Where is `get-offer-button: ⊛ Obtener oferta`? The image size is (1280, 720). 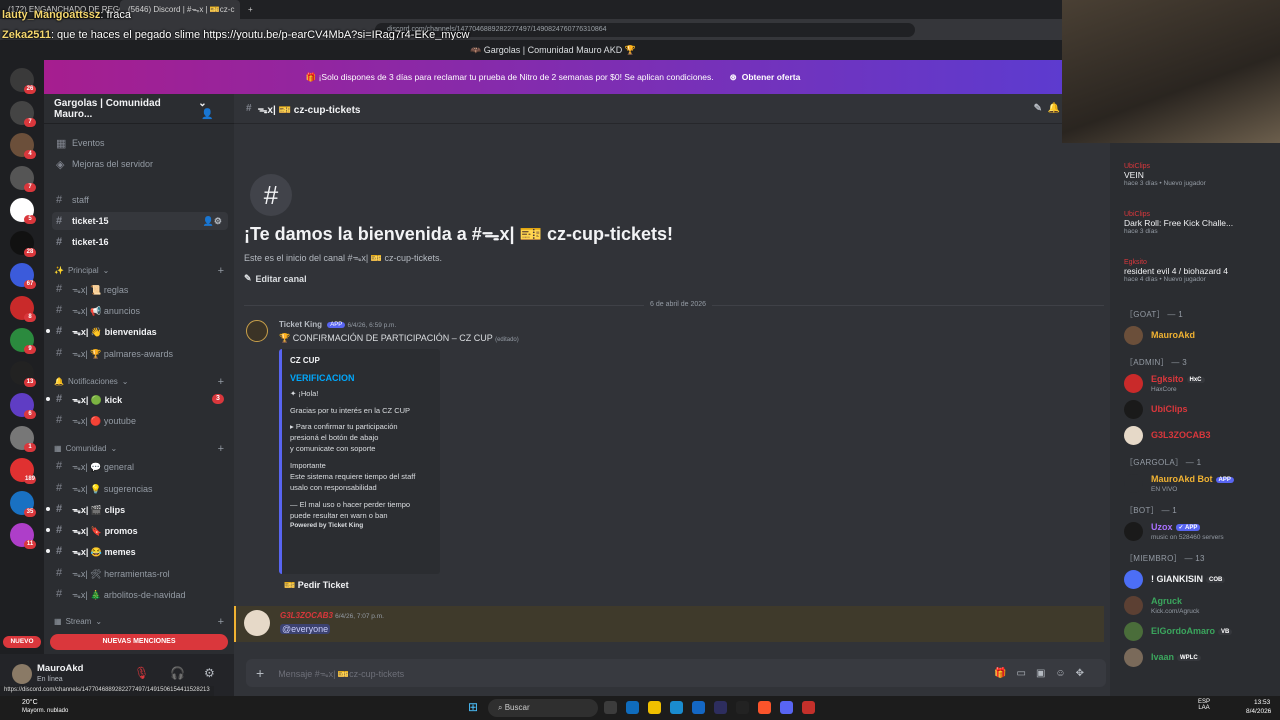 get-offer-button: ⊛ Obtener oferta is located at coordinates (765, 77).